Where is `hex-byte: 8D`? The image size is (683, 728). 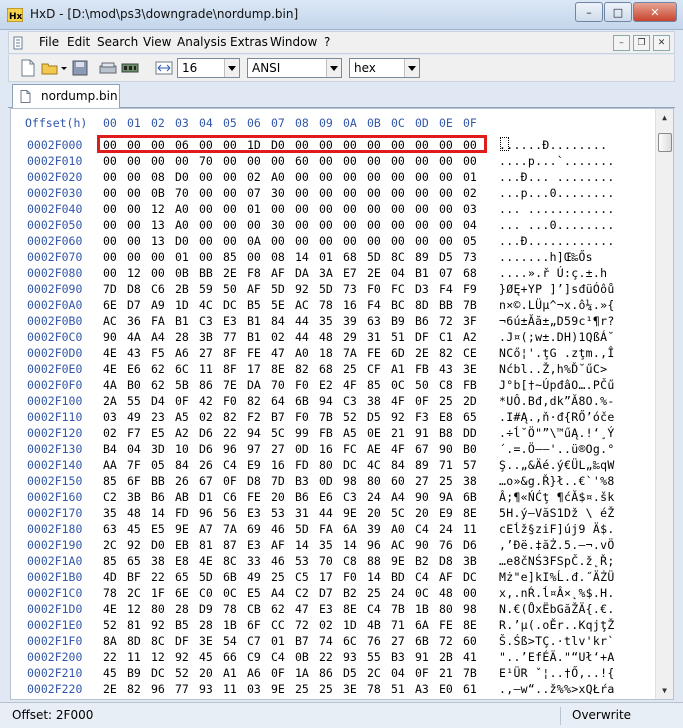
hex-byte: 8D is located at coordinates (422, 305).